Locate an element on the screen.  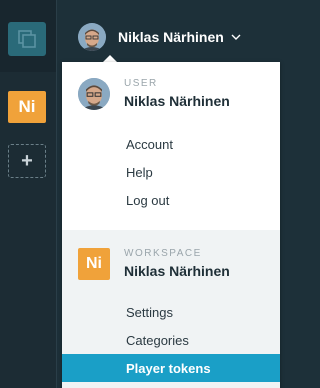
dropdown-caret is located at coordinates (110, 58).